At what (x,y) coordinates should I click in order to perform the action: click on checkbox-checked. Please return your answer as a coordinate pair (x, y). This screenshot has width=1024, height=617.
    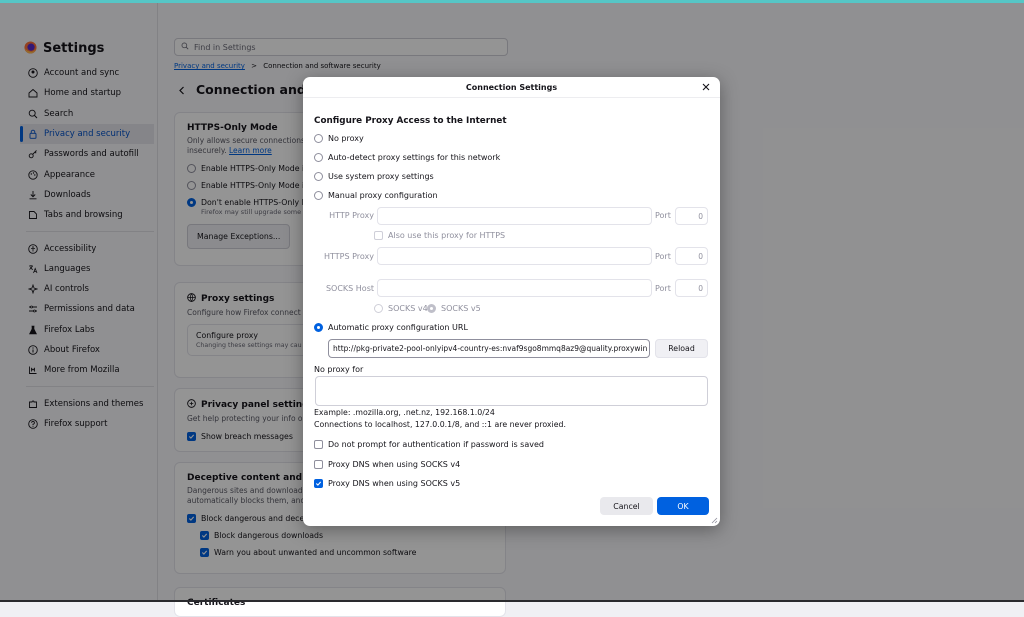
    Looking at the image, I should click on (318, 483).